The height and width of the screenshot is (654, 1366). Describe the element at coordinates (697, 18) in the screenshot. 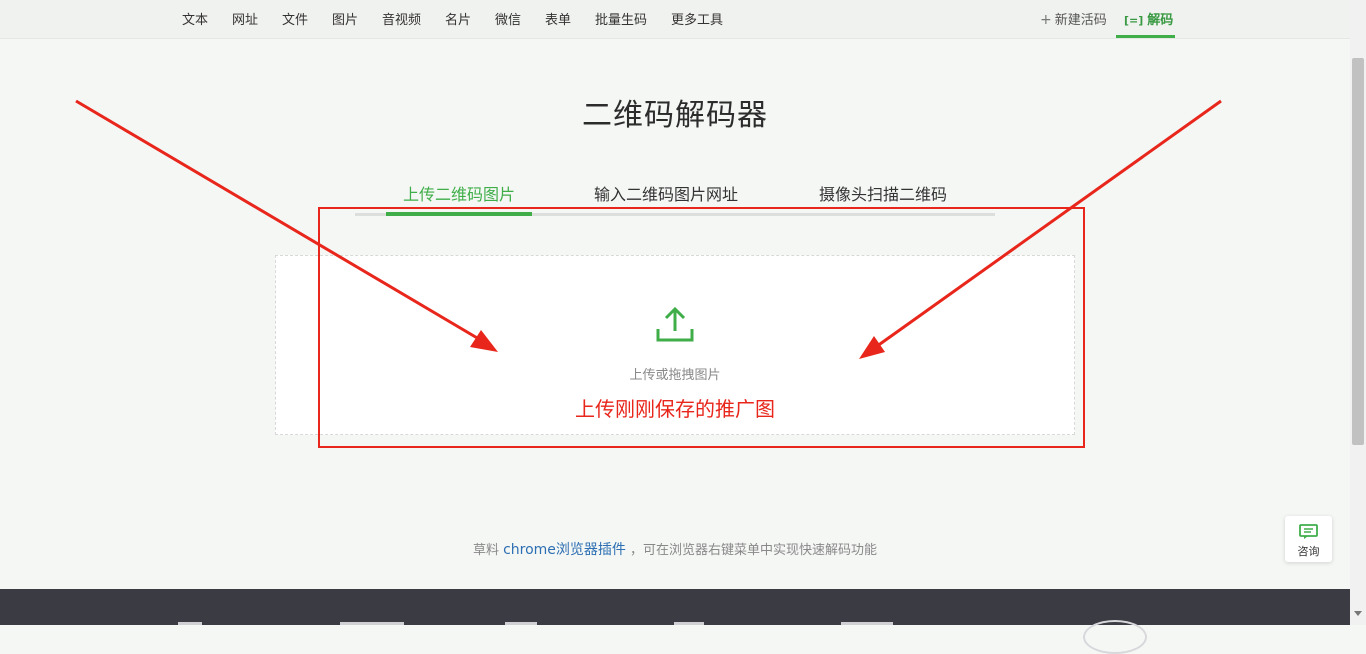

I see `nav-item-more-tools: 更多工具` at that location.